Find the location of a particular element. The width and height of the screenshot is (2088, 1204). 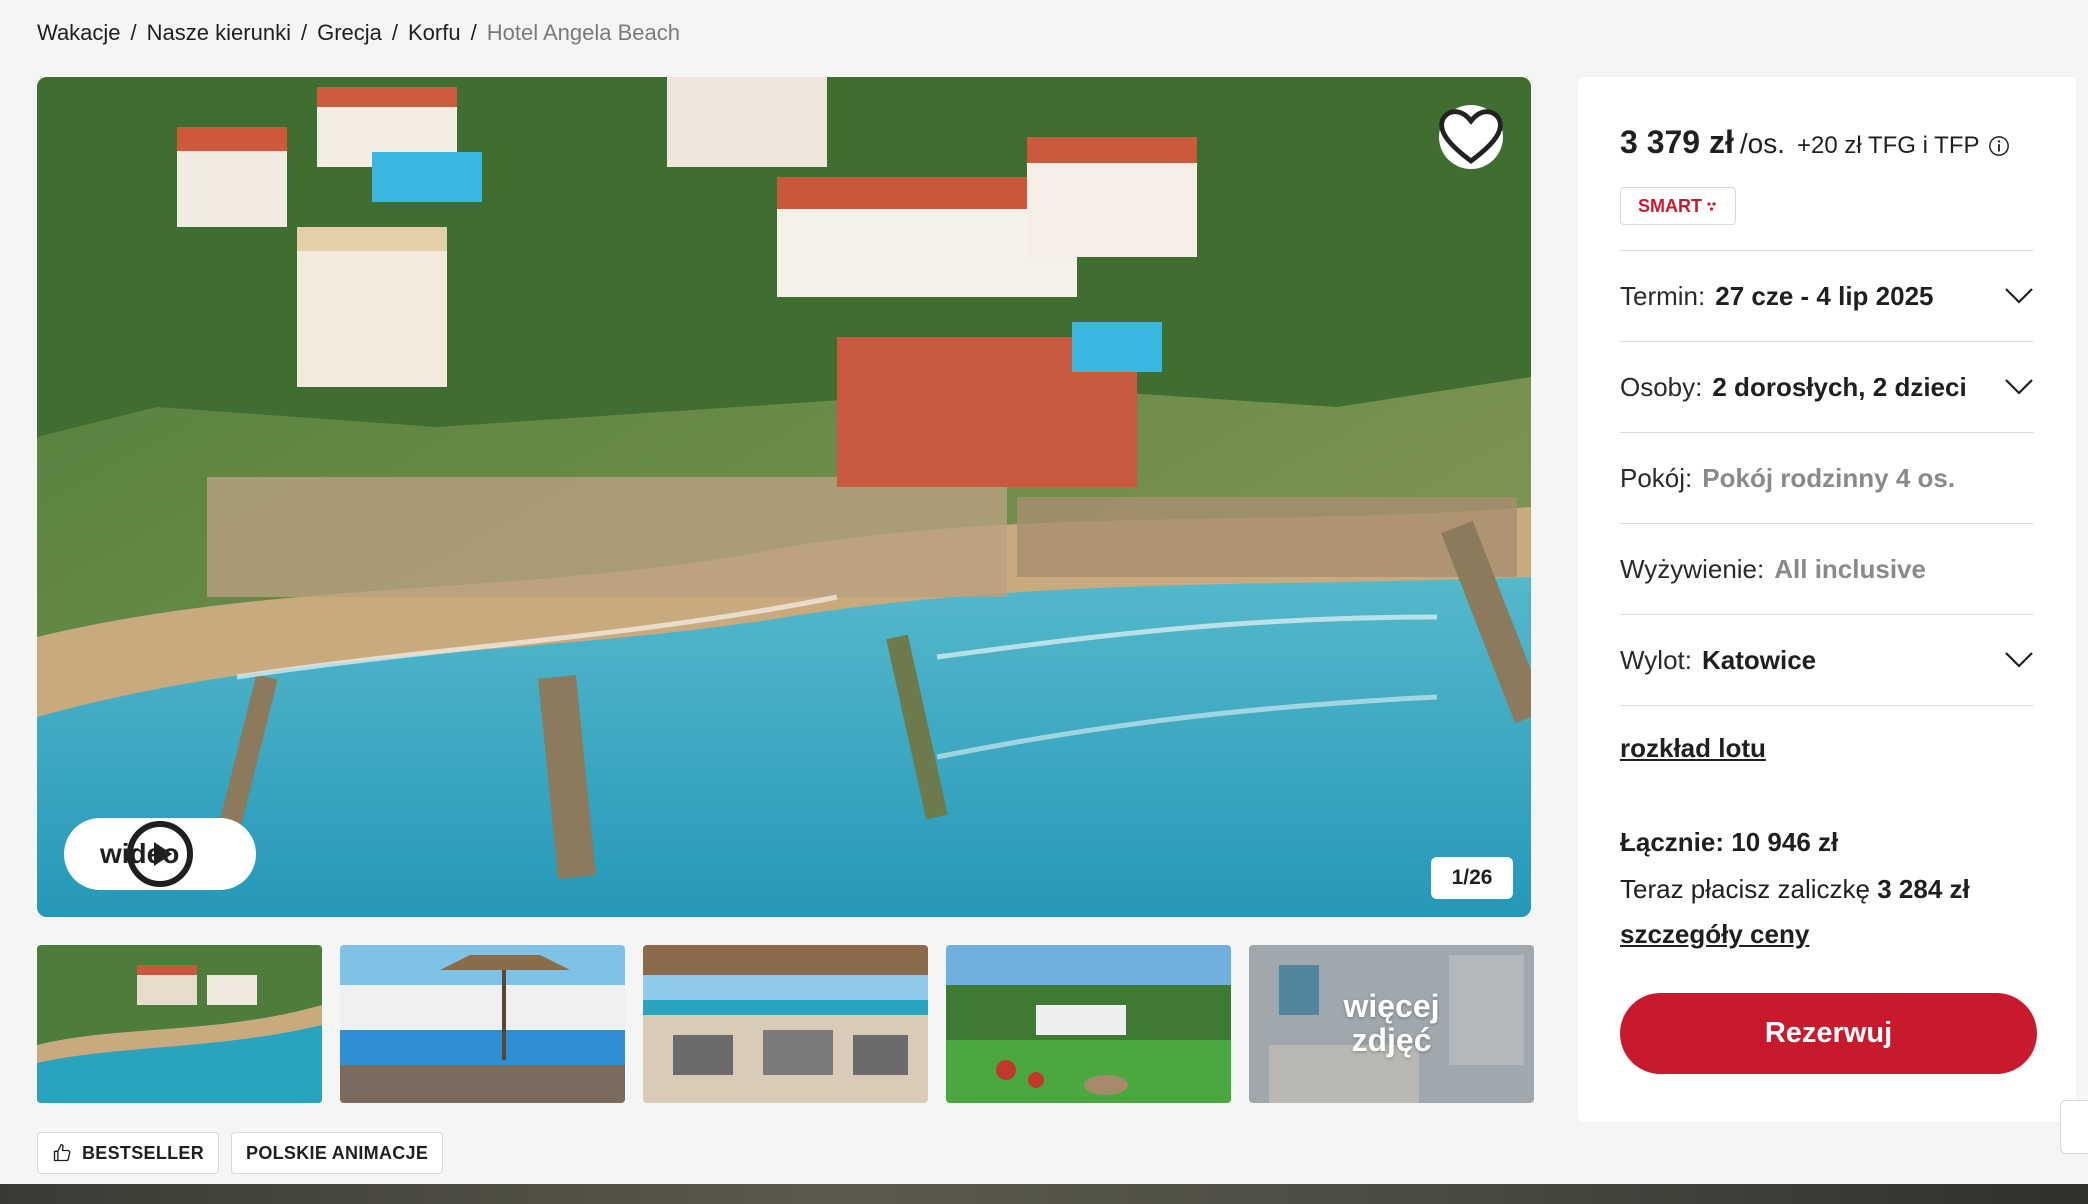

field-wyzywienie: Wyżywienie: All inclusive is located at coordinates (1827, 569).